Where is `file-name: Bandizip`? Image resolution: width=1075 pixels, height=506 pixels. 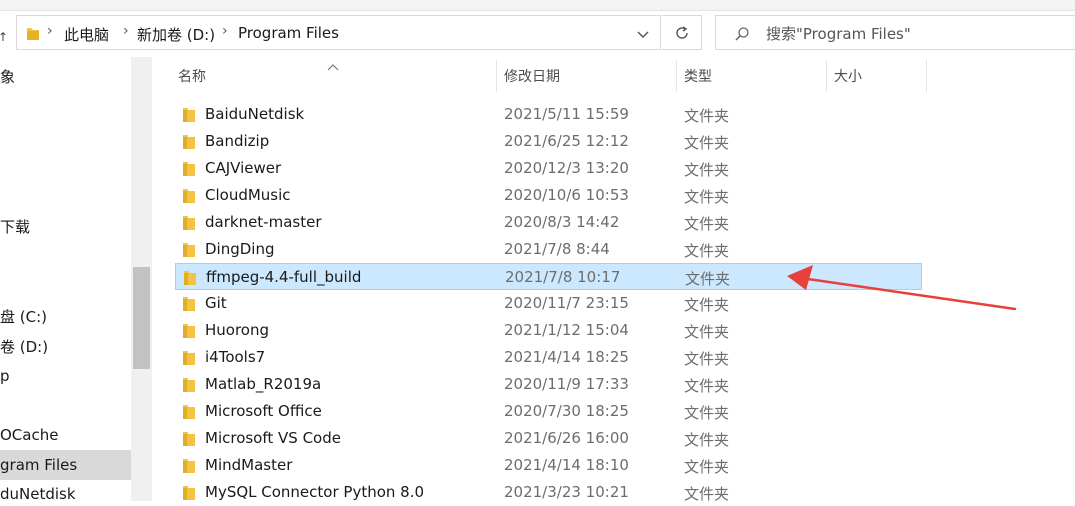 file-name: Bandizip is located at coordinates (237, 141).